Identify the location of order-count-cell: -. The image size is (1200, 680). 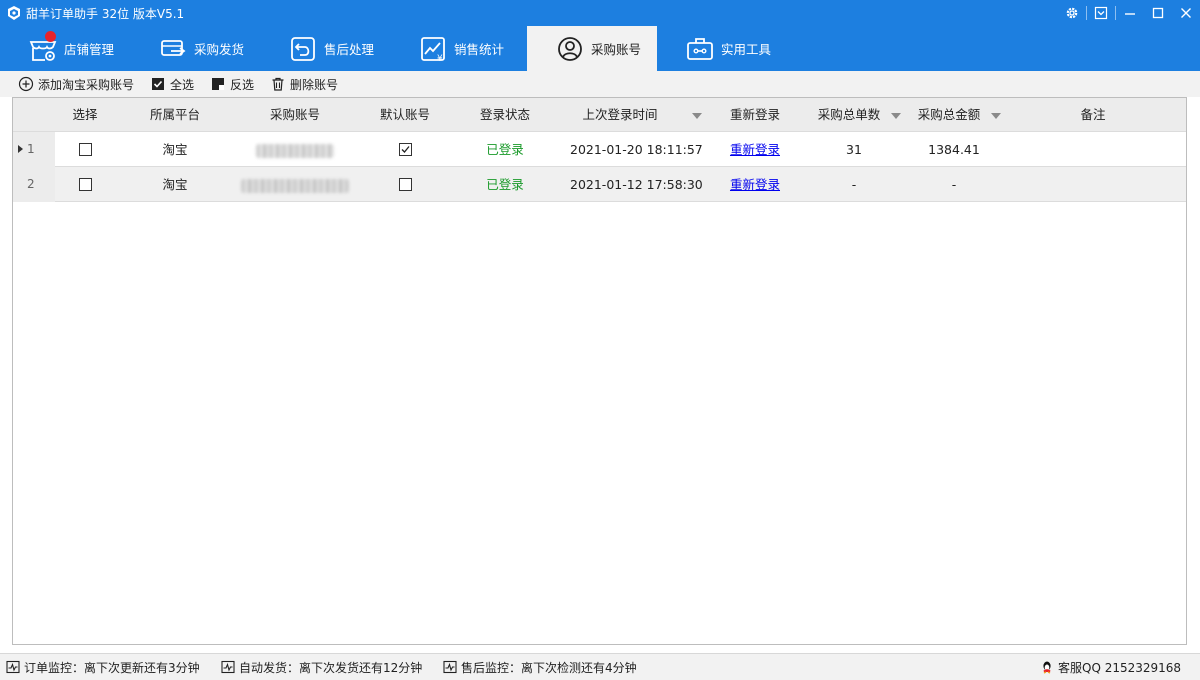
(854, 184).